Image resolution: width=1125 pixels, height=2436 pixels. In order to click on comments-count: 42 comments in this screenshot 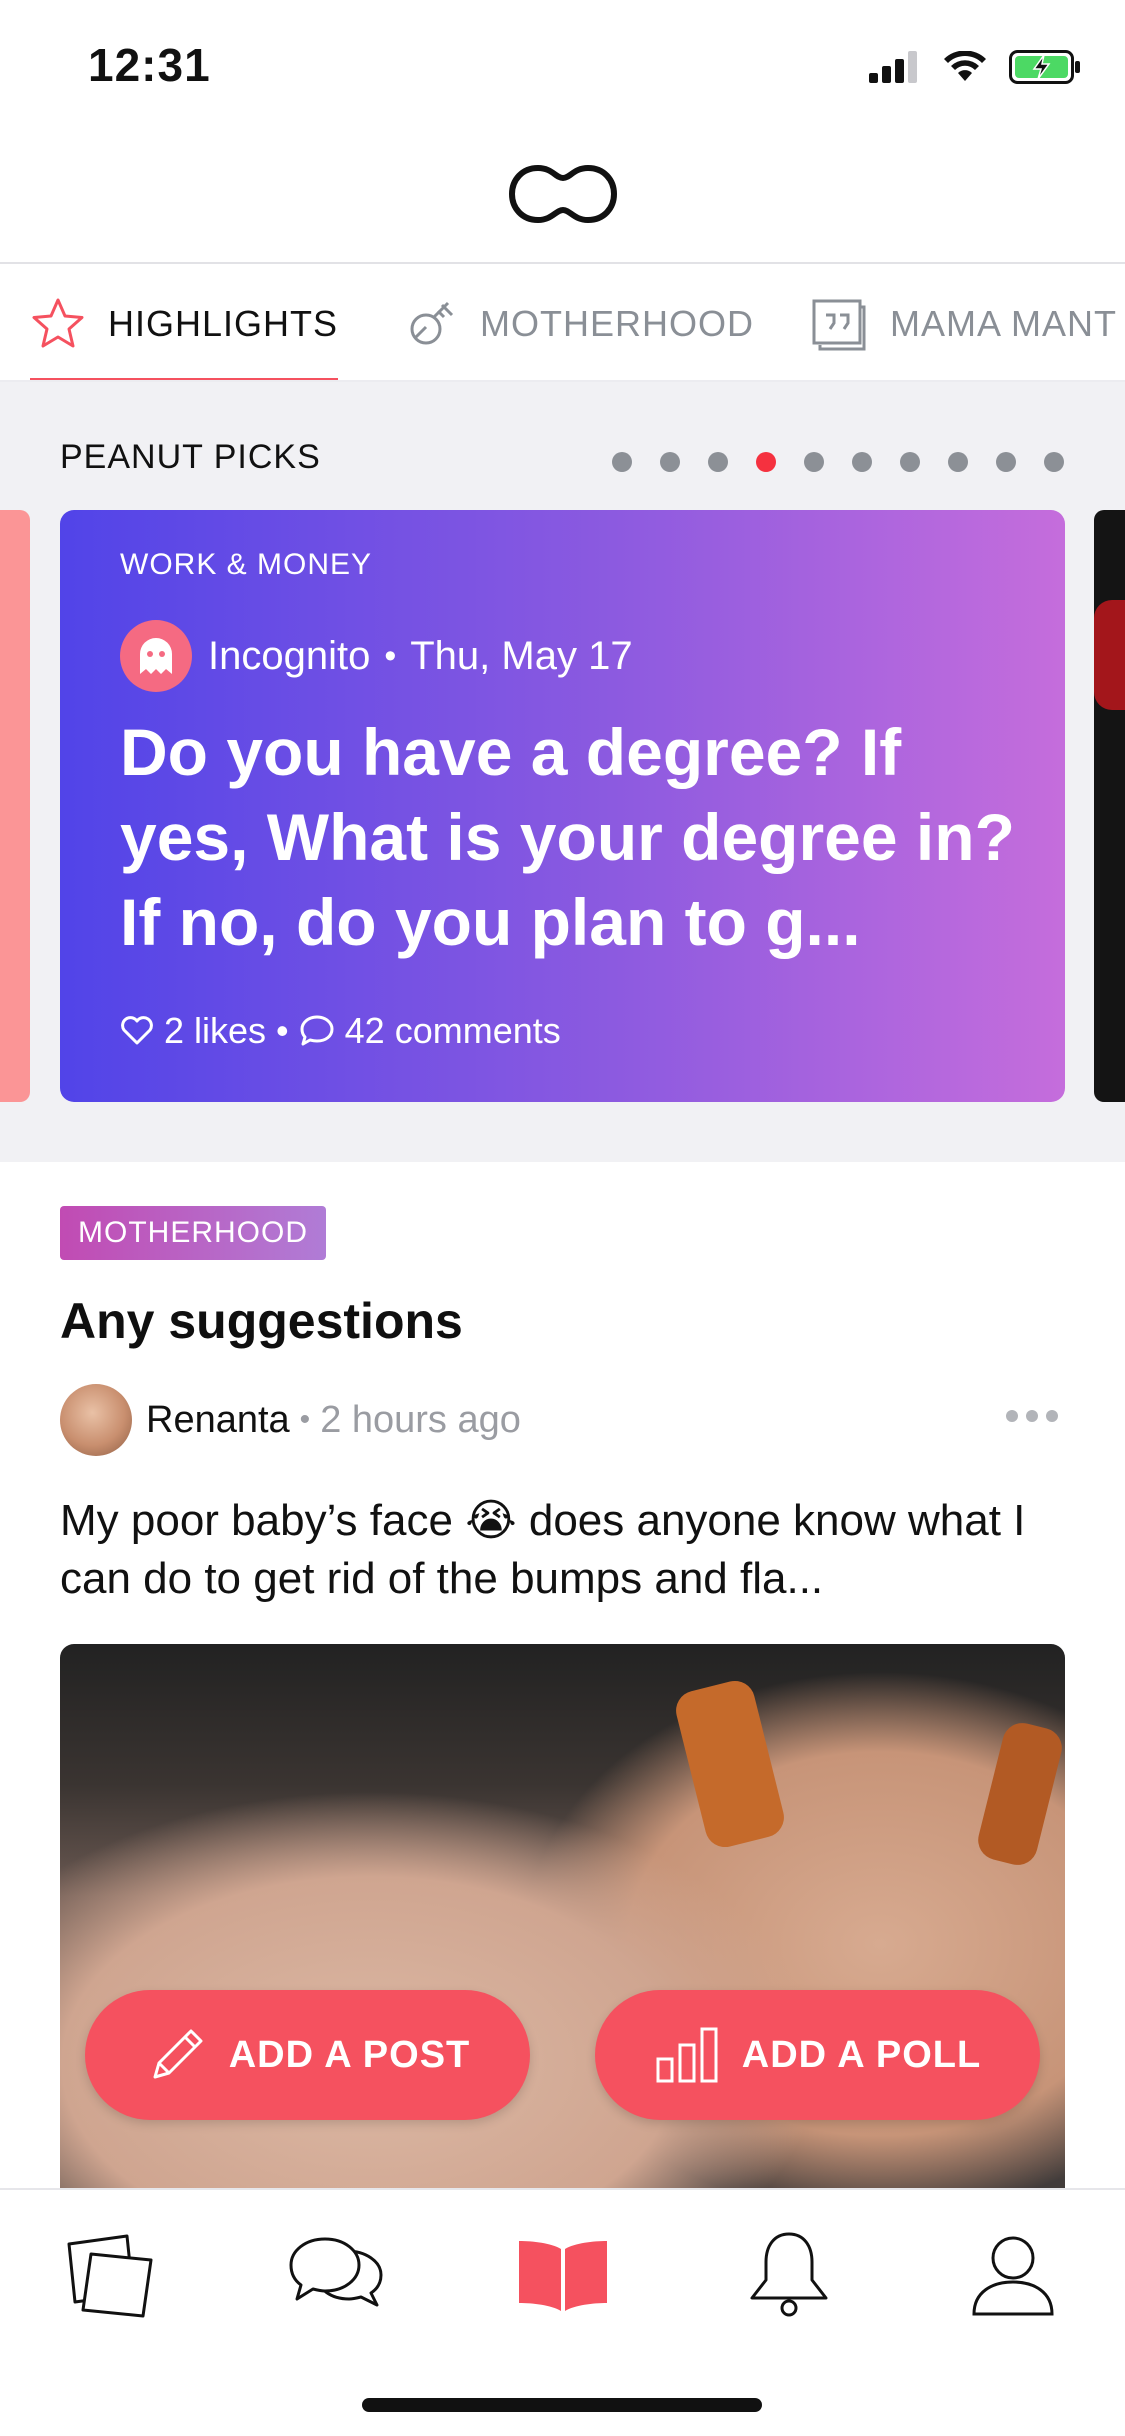, I will do `click(452, 1030)`.